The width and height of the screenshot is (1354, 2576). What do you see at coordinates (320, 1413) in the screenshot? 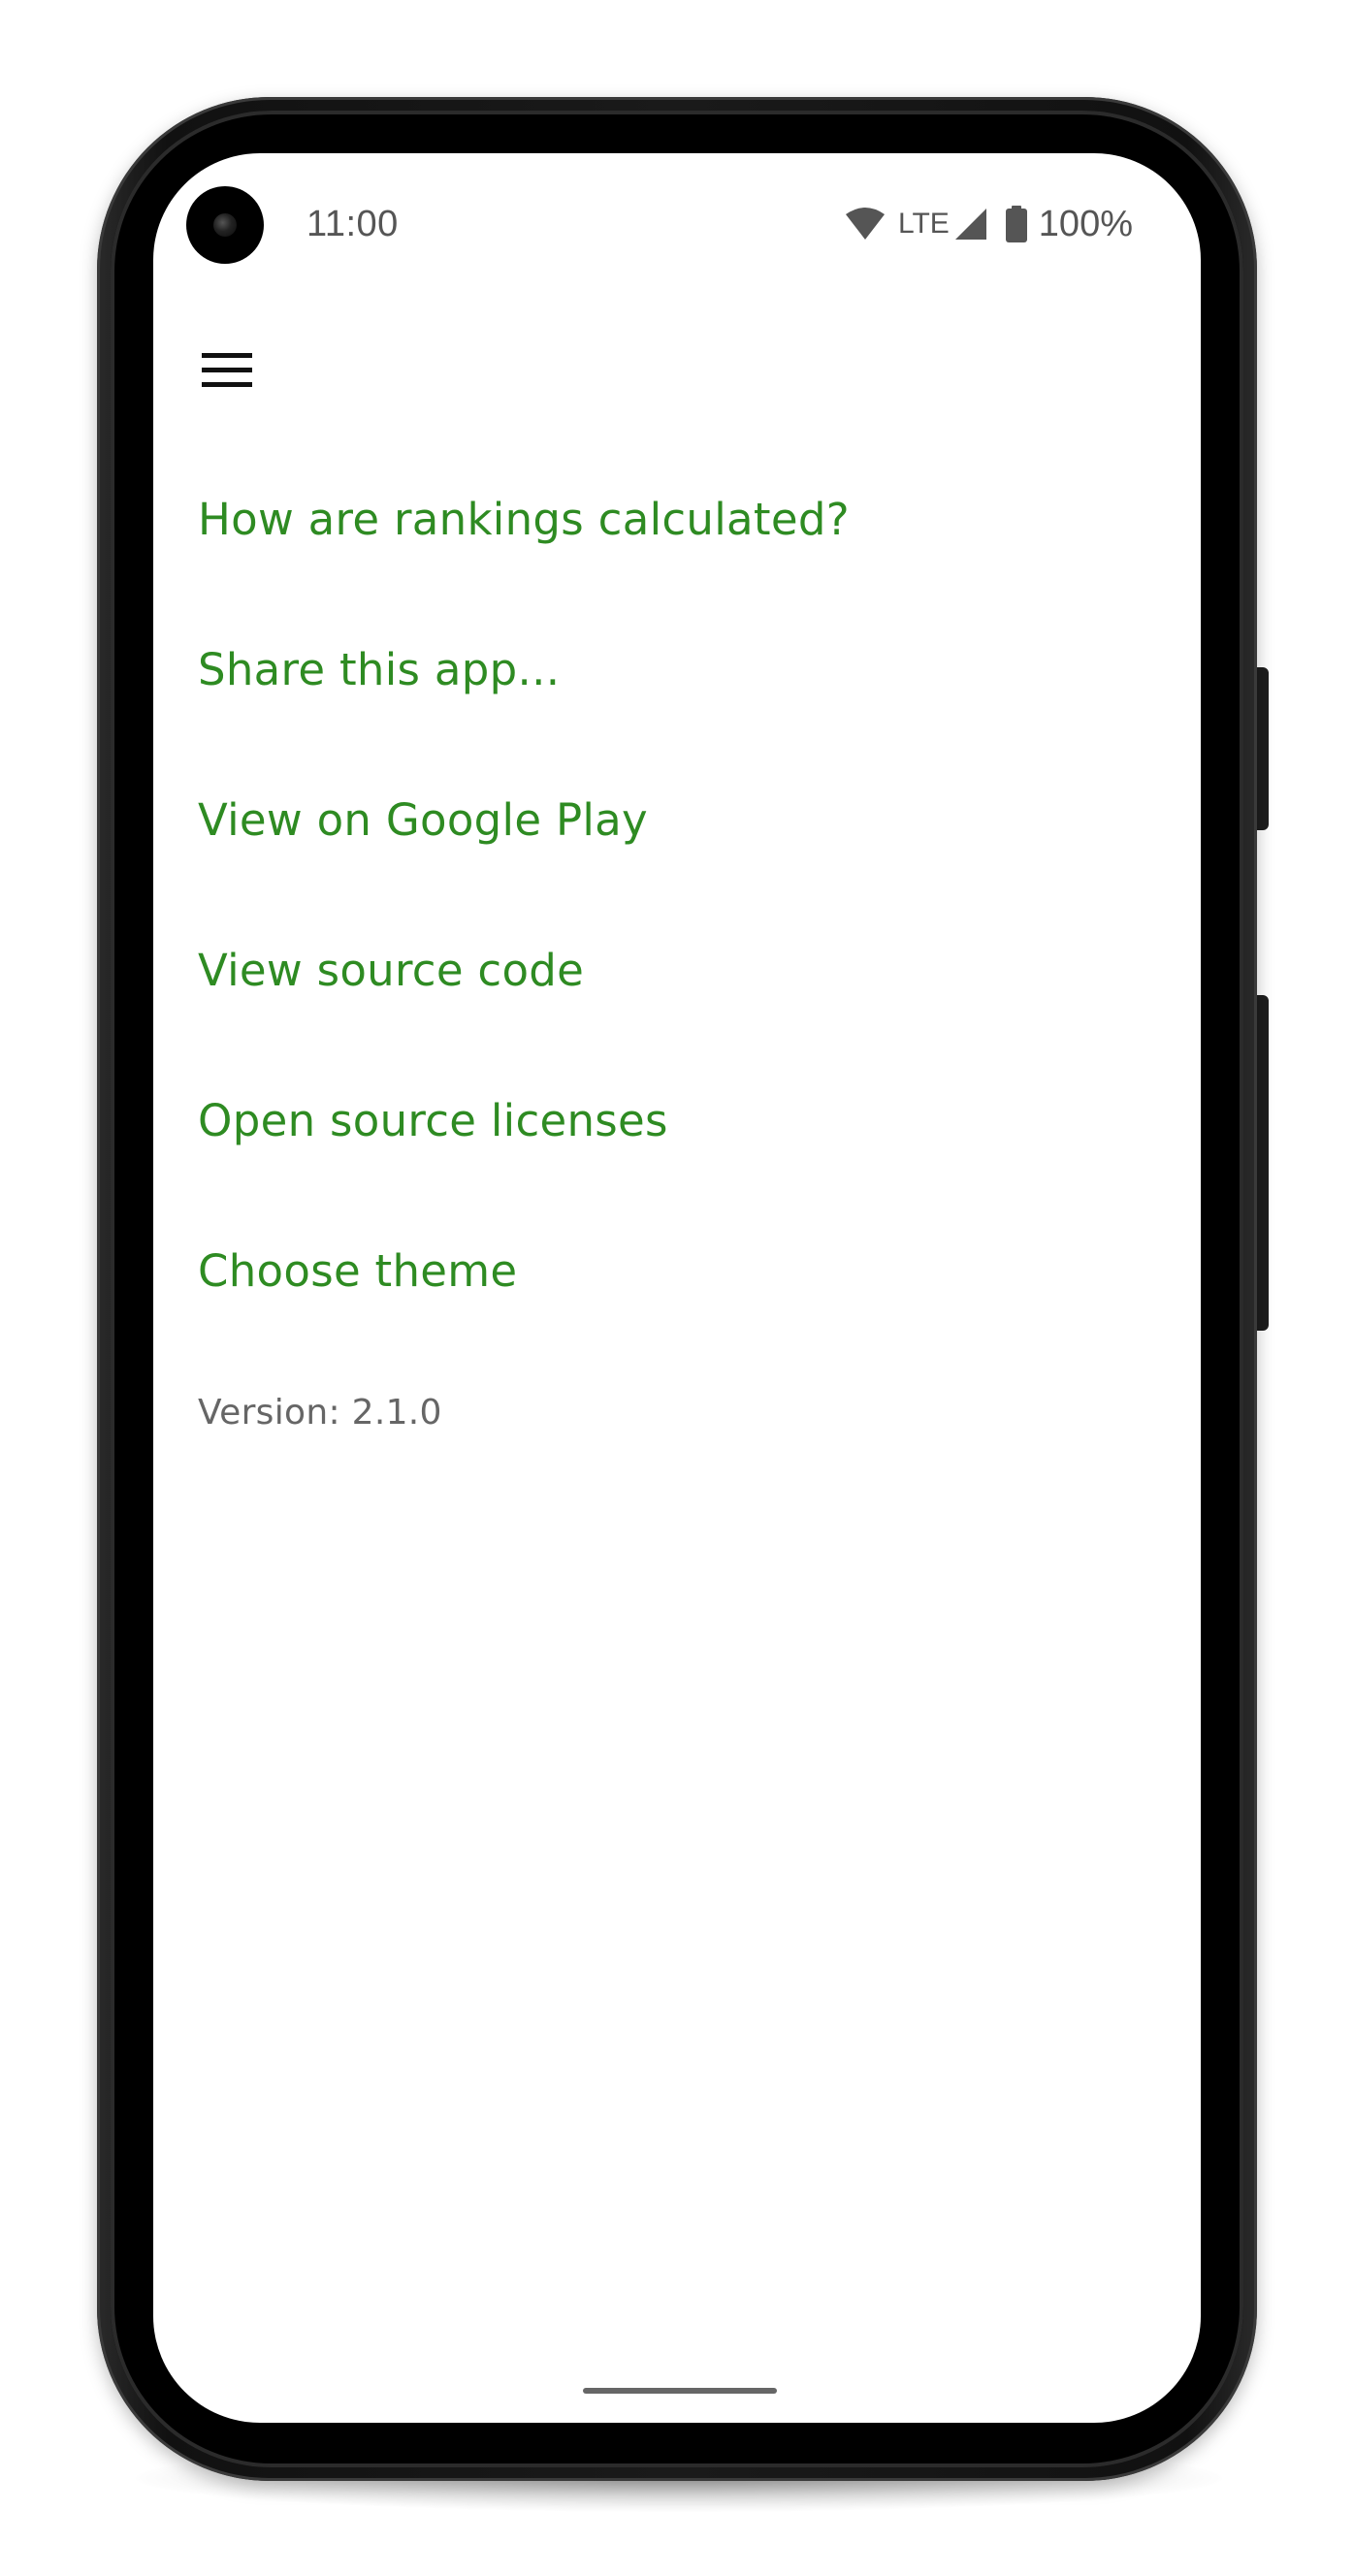
I see `version-label: Version: 2.1.0` at bounding box center [320, 1413].